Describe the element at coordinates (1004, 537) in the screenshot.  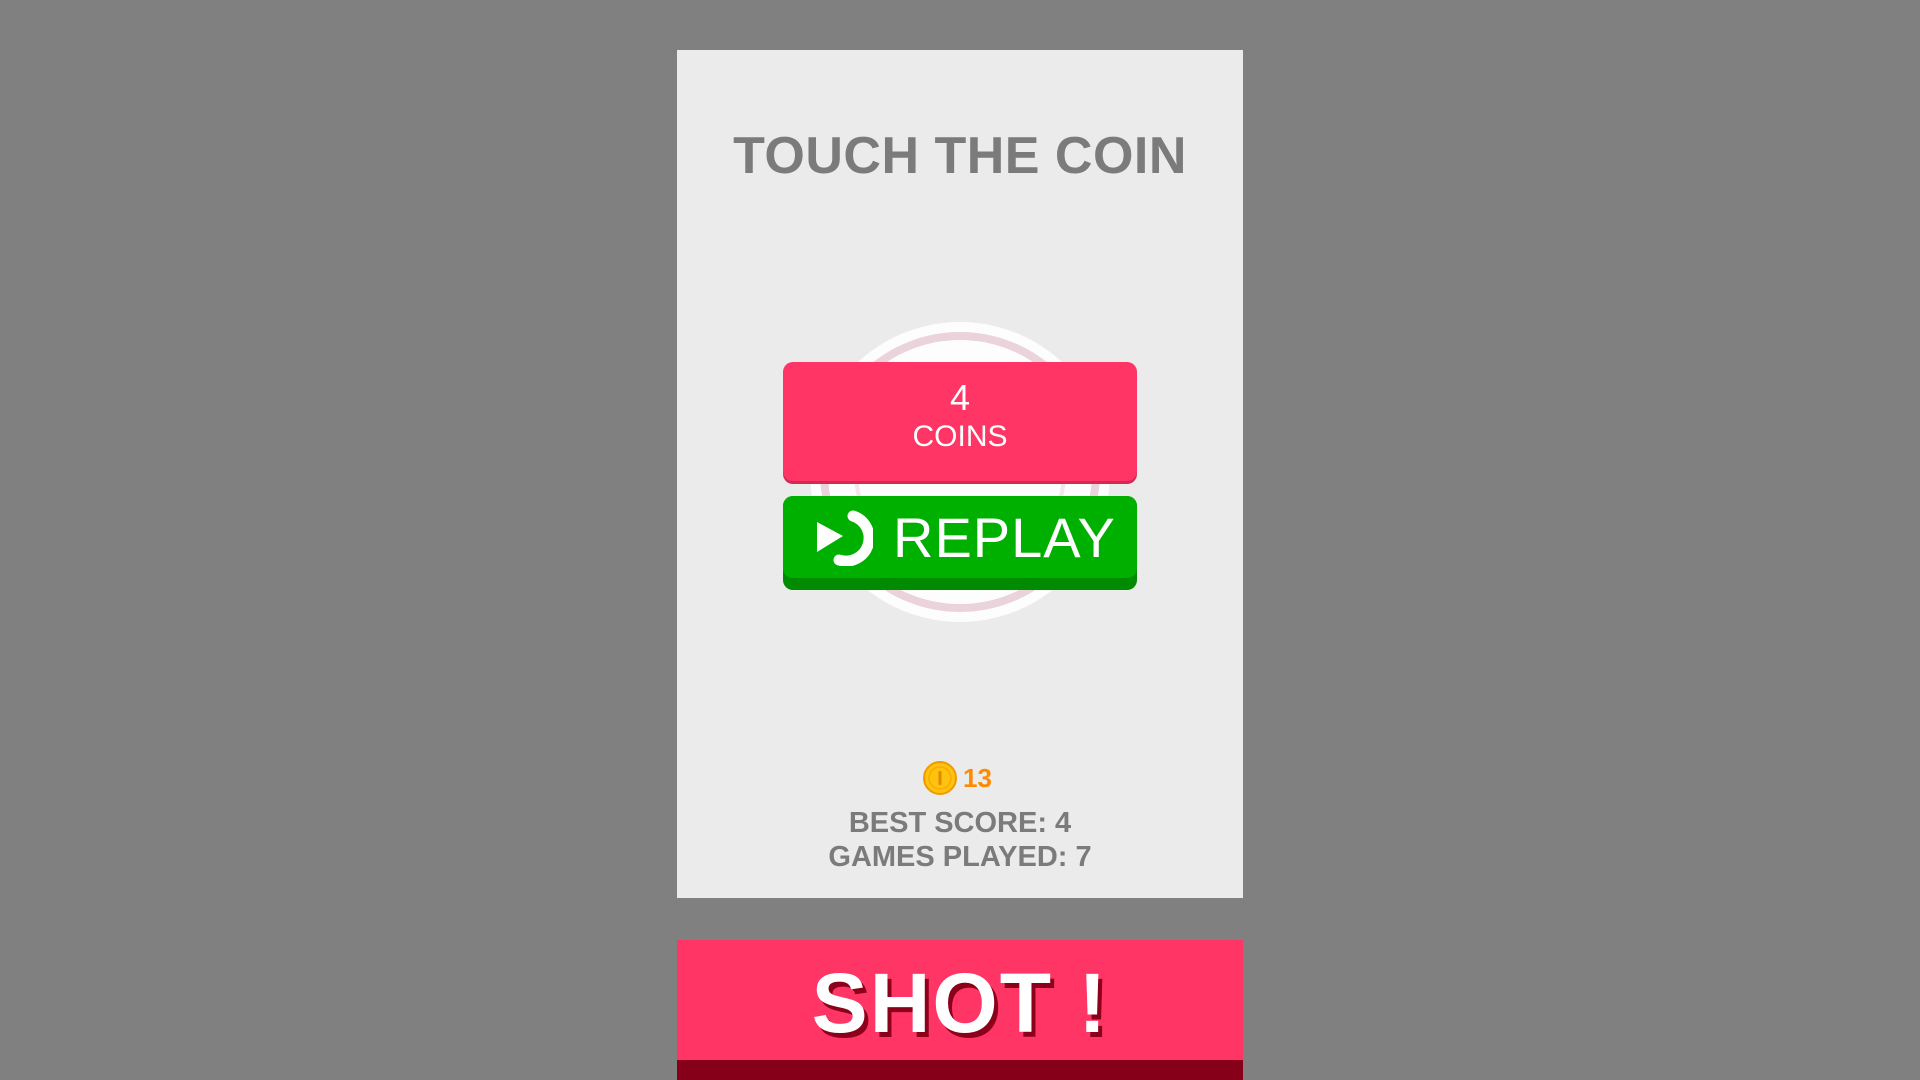
I see `replay-label: REPLAY` at that location.